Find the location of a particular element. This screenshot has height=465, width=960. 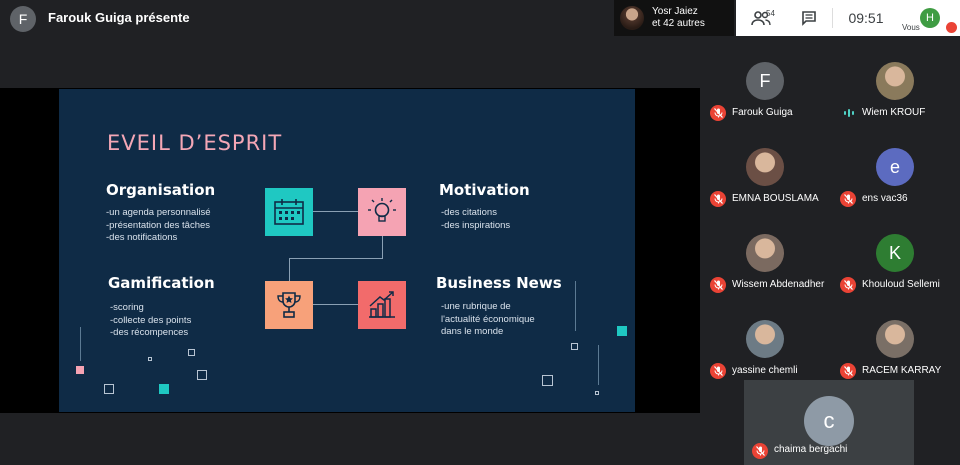

avatar: c is located at coordinates (829, 421).